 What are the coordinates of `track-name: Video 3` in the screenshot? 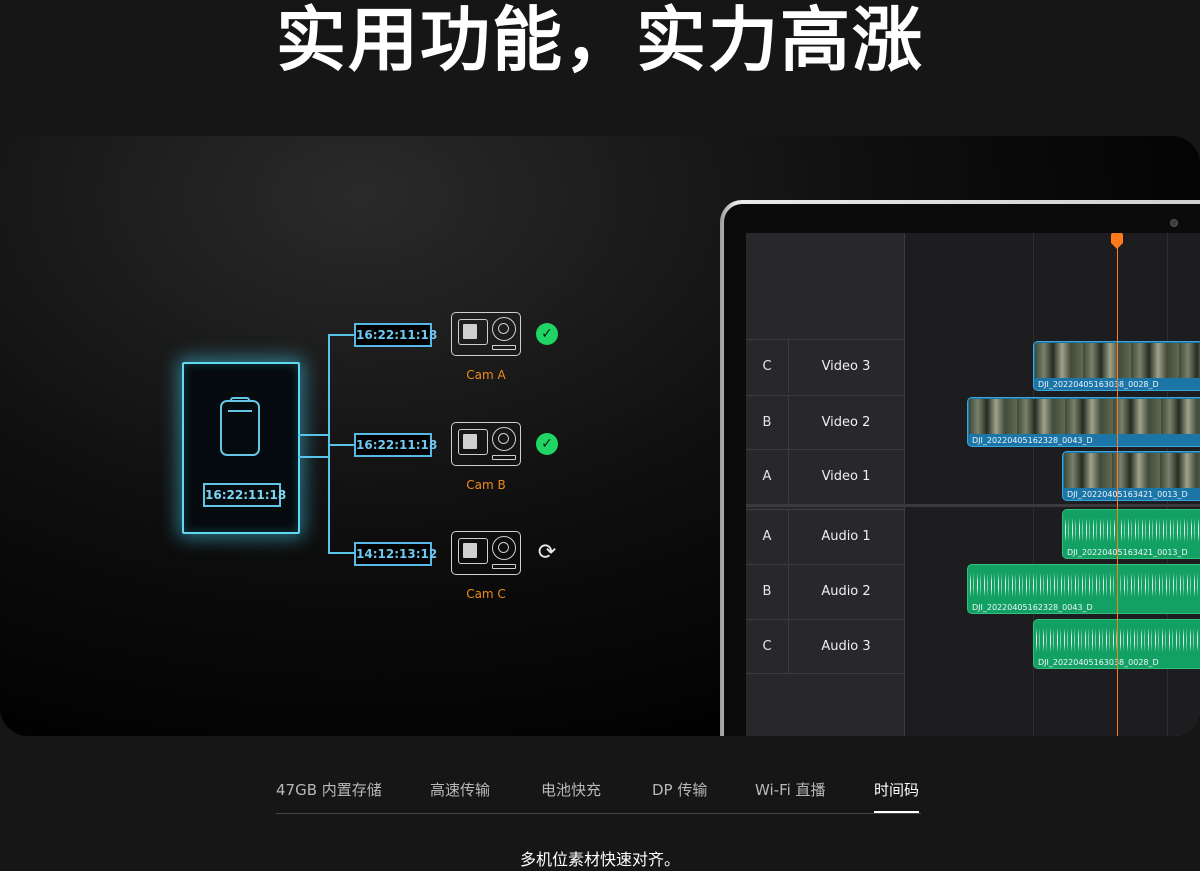 It's located at (846, 366).